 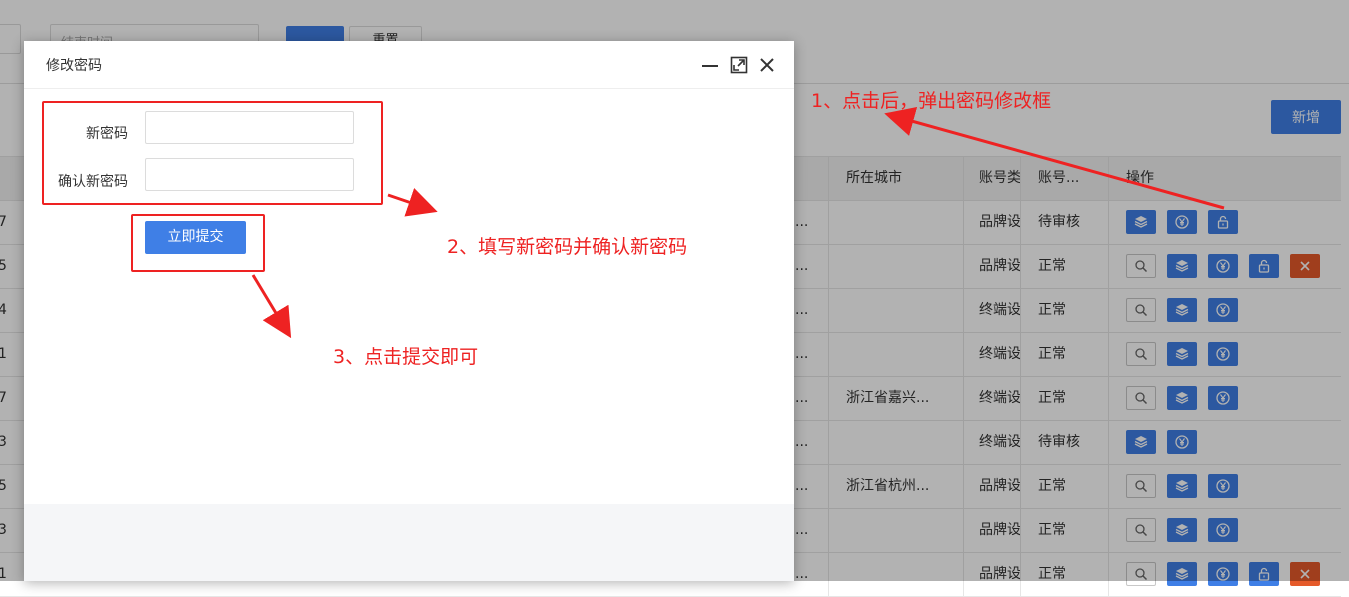 What do you see at coordinates (567, 247) in the screenshot?
I see `annotation-step2: 2、填写新密码并确认新密码` at bounding box center [567, 247].